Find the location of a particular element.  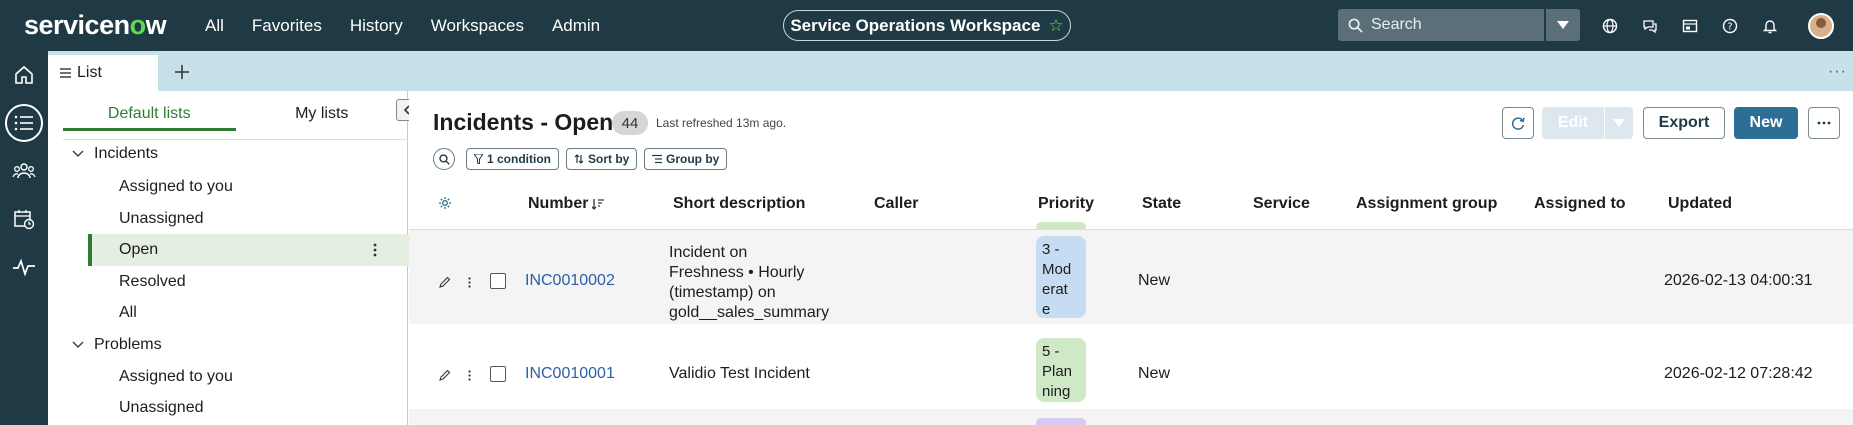

column-header-updated: Updated is located at coordinates (1700, 204).